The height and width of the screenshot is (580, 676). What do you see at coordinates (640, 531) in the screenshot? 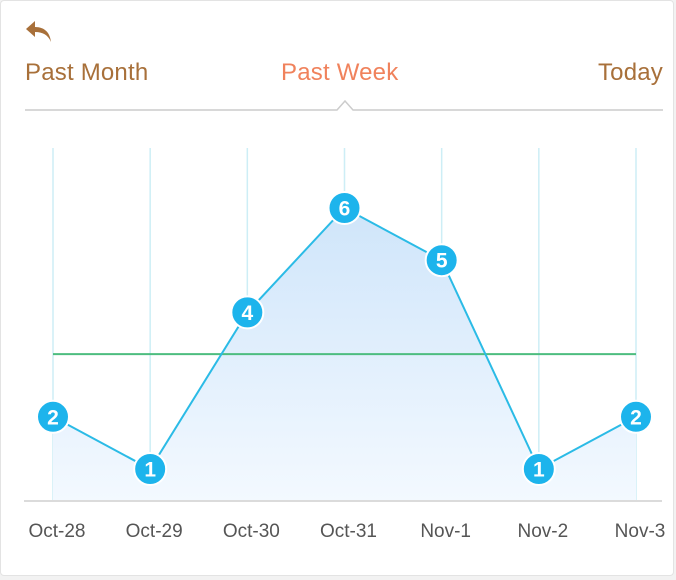
I see `x-tick-label: Nov-3` at bounding box center [640, 531].